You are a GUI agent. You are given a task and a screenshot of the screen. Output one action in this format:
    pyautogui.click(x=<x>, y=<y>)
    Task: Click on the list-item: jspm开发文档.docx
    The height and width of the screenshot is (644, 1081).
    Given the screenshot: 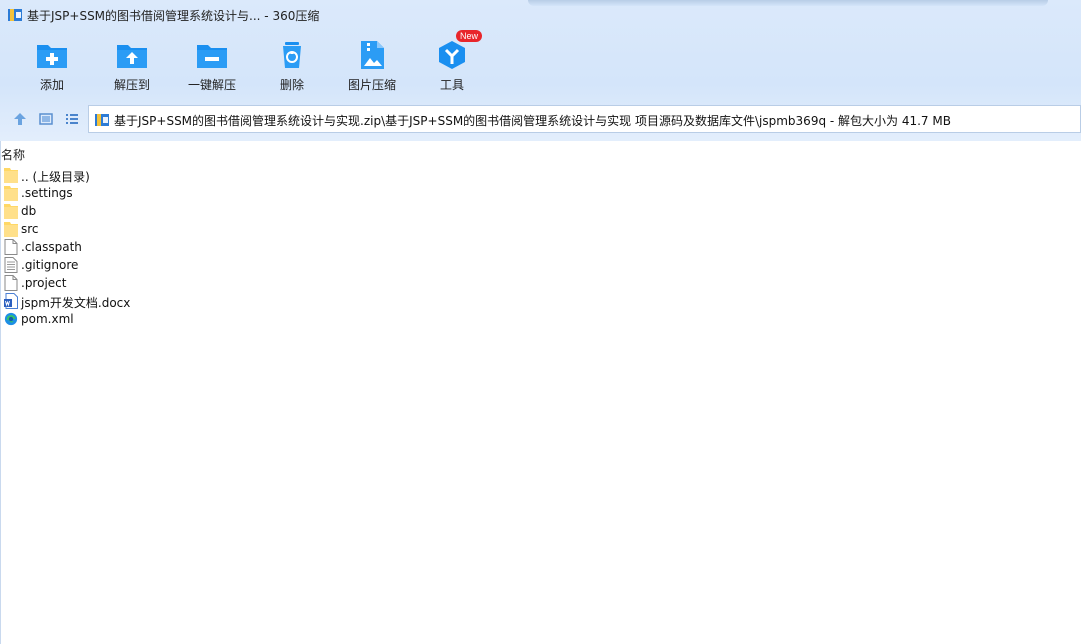 What is the action you would take?
    pyautogui.click(x=200, y=301)
    